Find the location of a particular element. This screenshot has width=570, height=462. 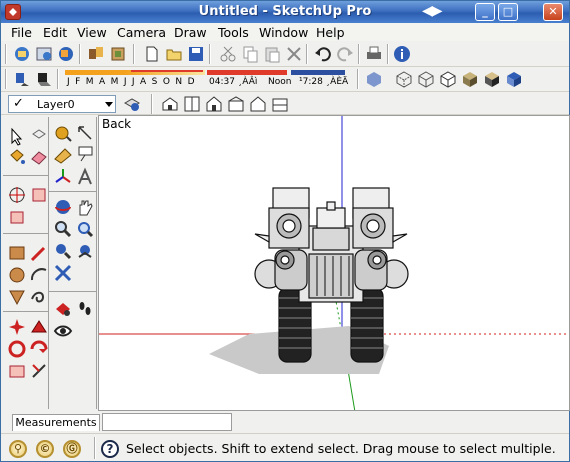

redo-icon is located at coordinates (345, 54).